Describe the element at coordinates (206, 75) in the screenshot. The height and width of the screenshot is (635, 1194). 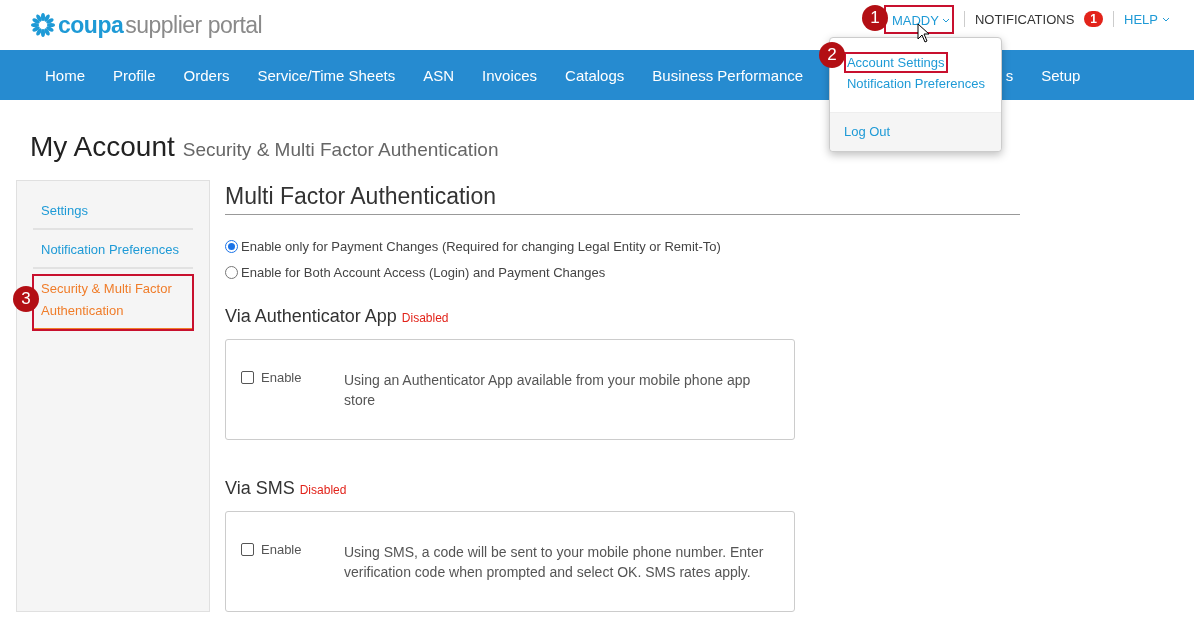
I see `nav-item: Orders` at that location.